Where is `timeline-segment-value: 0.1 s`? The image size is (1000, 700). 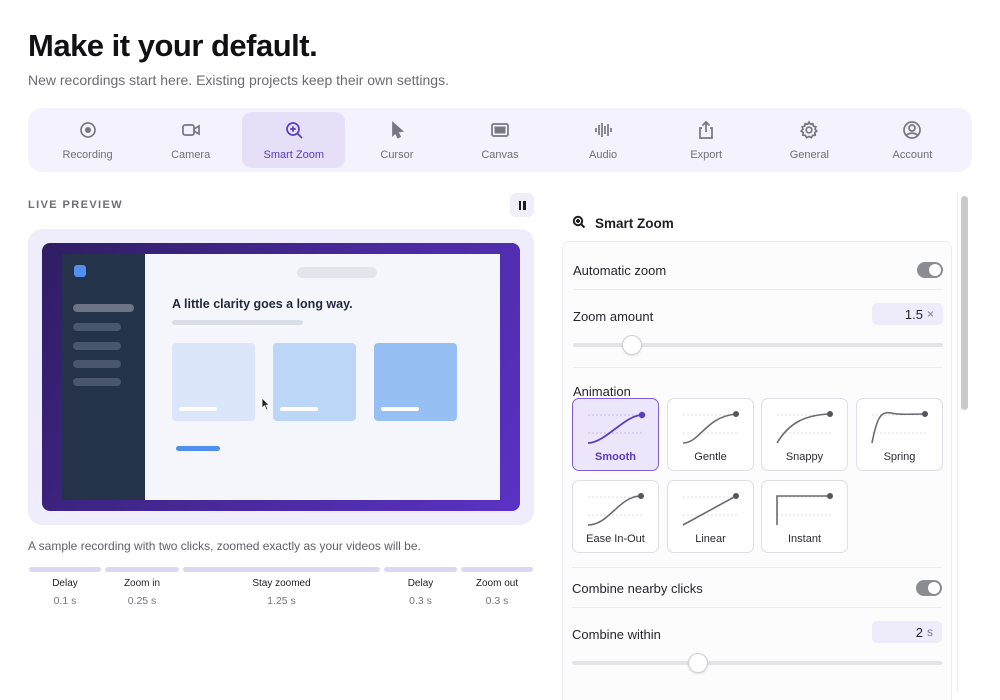 timeline-segment-value: 0.1 s is located at coordinates (65, 601).